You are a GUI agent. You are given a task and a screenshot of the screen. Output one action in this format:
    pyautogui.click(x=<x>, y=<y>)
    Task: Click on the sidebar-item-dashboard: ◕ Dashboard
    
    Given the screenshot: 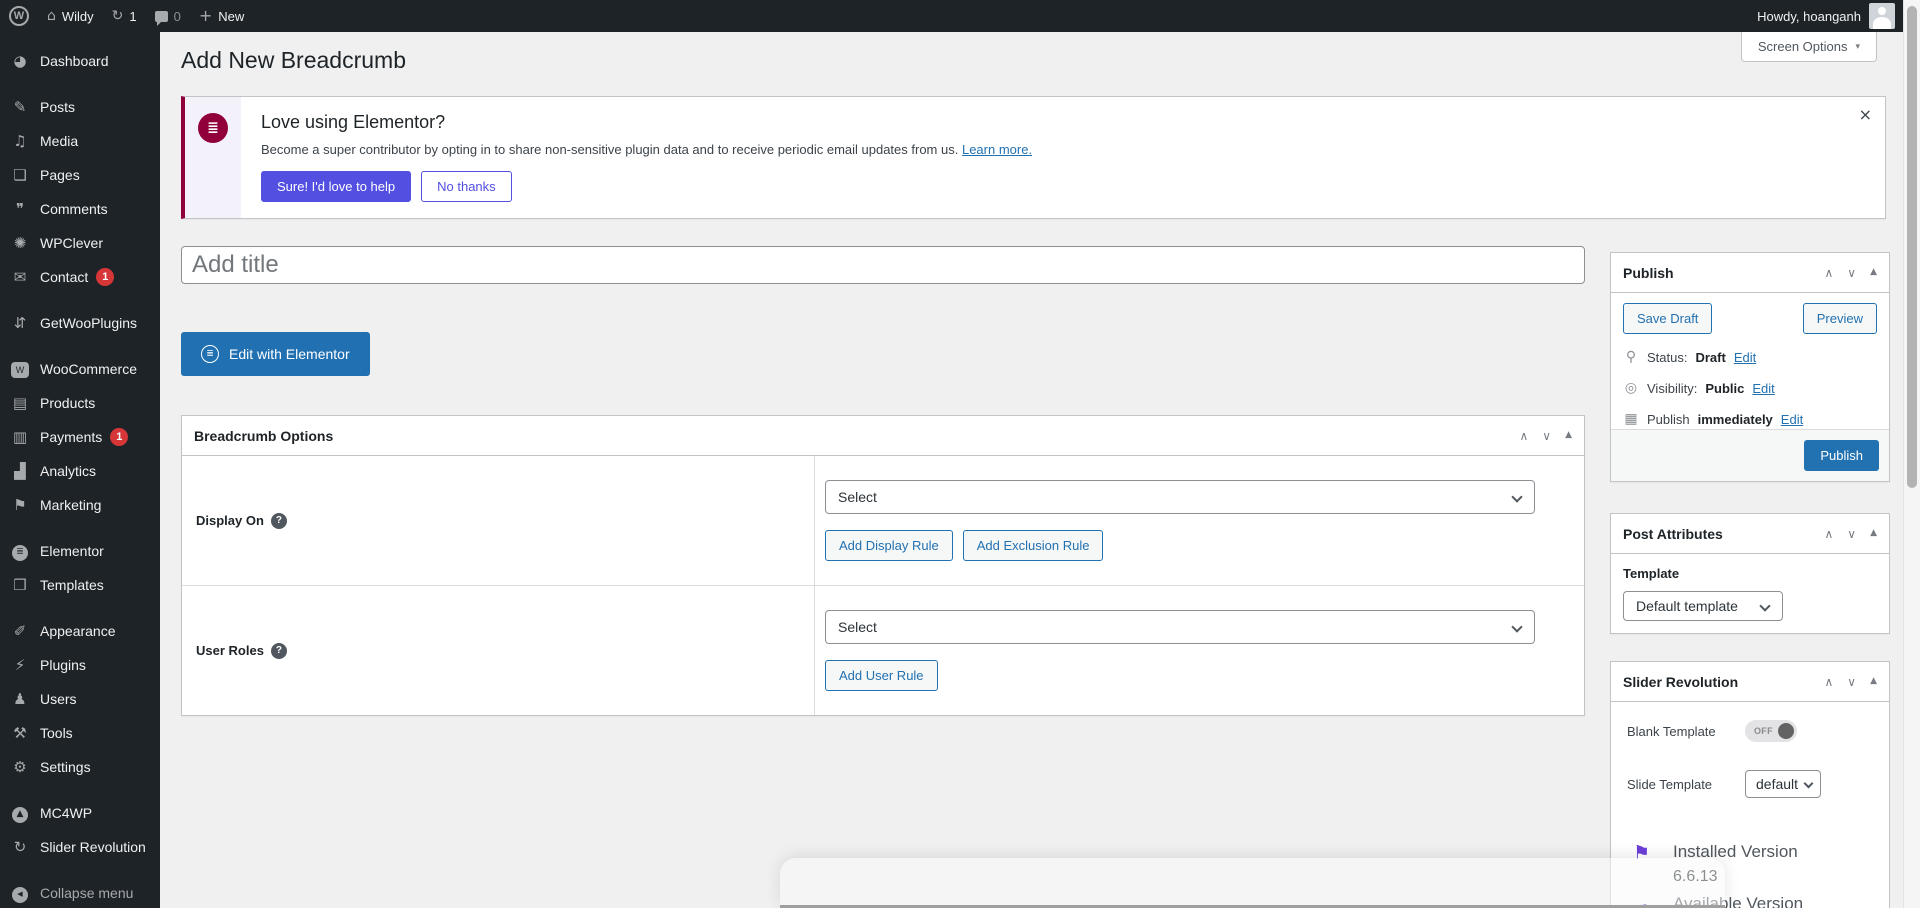 What is the action you would take?
    pyautogui.click(x=80, y=61)
    